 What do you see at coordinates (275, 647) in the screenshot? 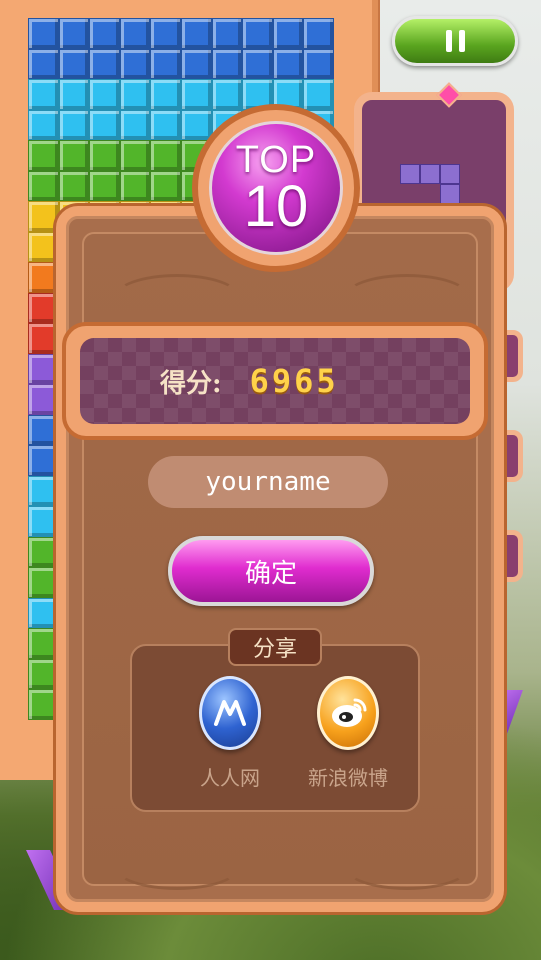
I see `share-title: 分享` at bounding box center [275, 647].